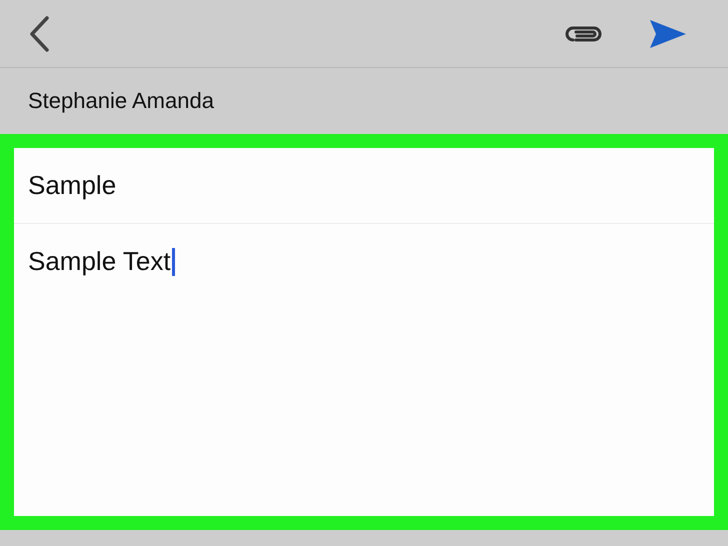  I want to click on message-body-field: Sample Text, so click(99, 261).